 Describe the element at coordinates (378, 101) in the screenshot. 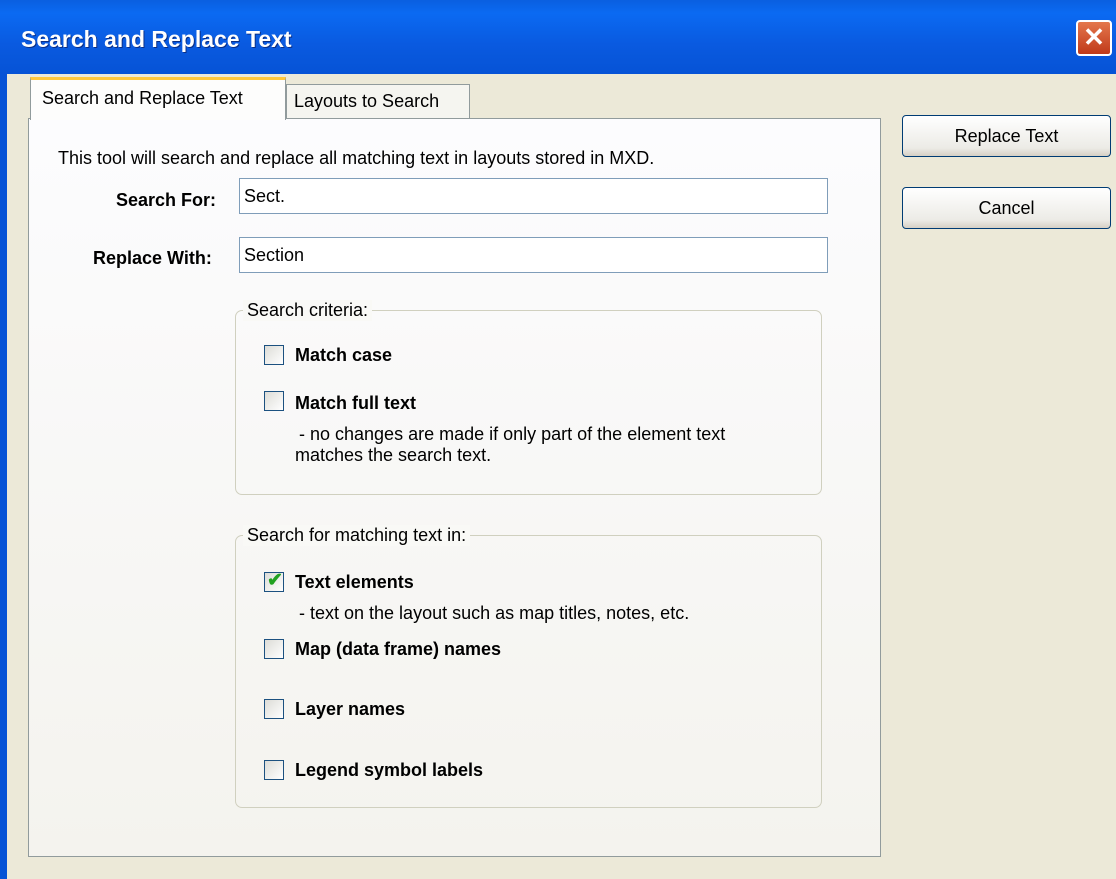

I see `tab-layouts-to-search: Layouts to Search` at that location.